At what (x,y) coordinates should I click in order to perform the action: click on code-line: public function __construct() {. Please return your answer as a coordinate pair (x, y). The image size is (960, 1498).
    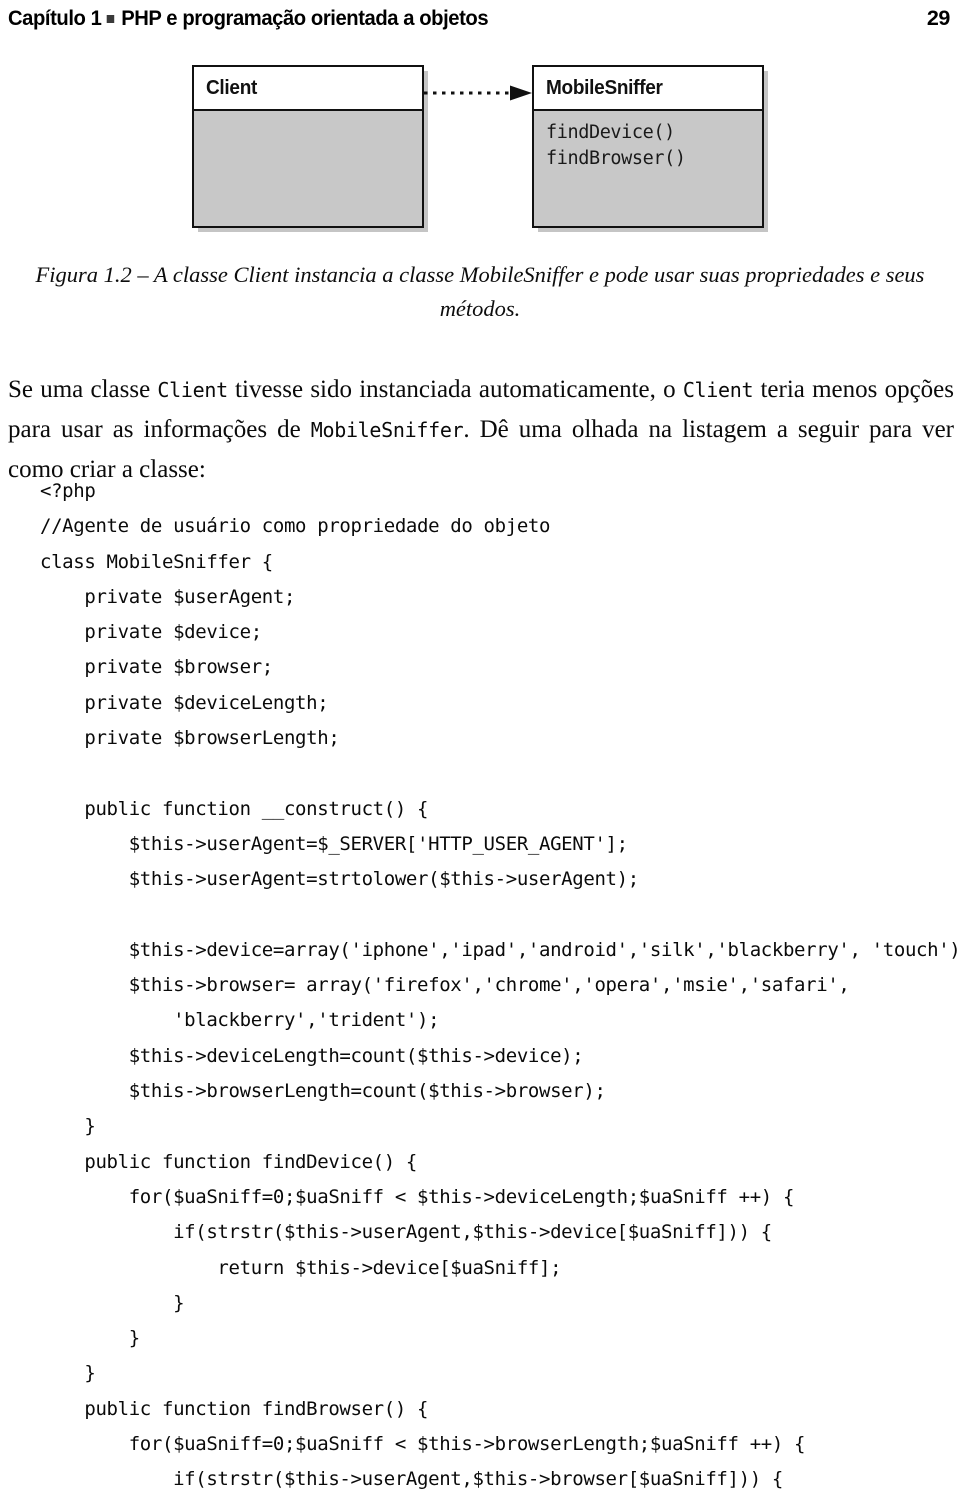
    Looking at the image, I should click on (234, 808).